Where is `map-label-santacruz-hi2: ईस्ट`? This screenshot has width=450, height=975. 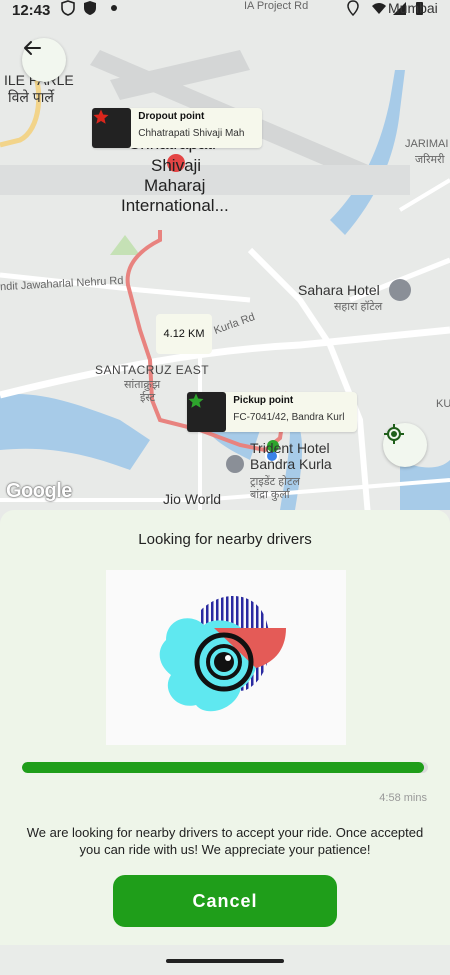
map-label-santacruz-hi2: ईस्ट is located at coordinates (148, 398).